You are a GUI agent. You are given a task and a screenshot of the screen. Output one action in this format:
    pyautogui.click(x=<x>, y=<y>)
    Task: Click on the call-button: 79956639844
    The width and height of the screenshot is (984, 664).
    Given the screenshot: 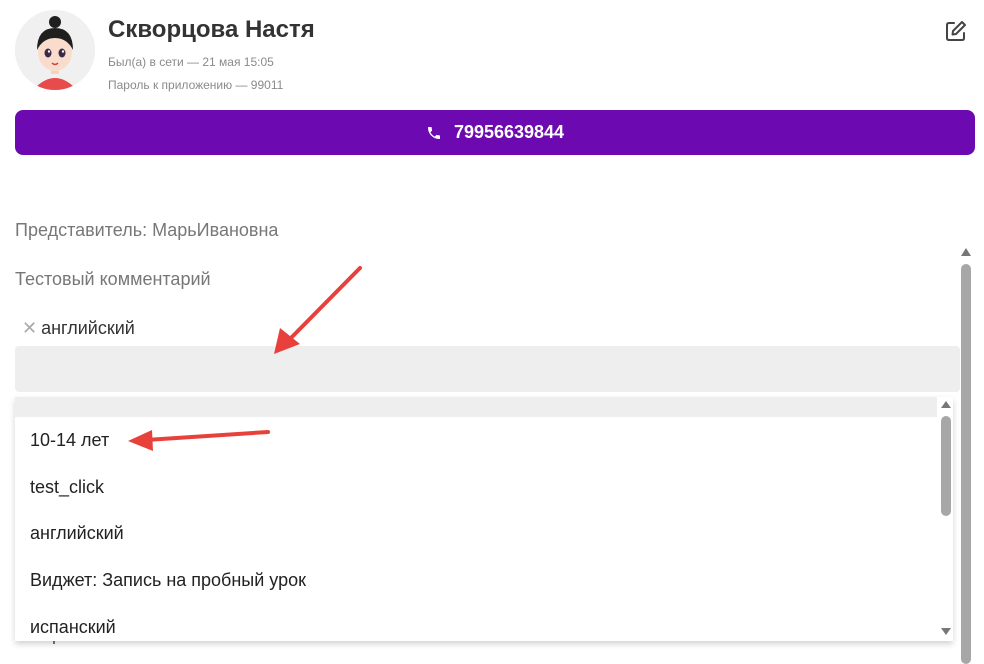 What is the action you would take?
    pyautogui.click(x=495, y=132)
    